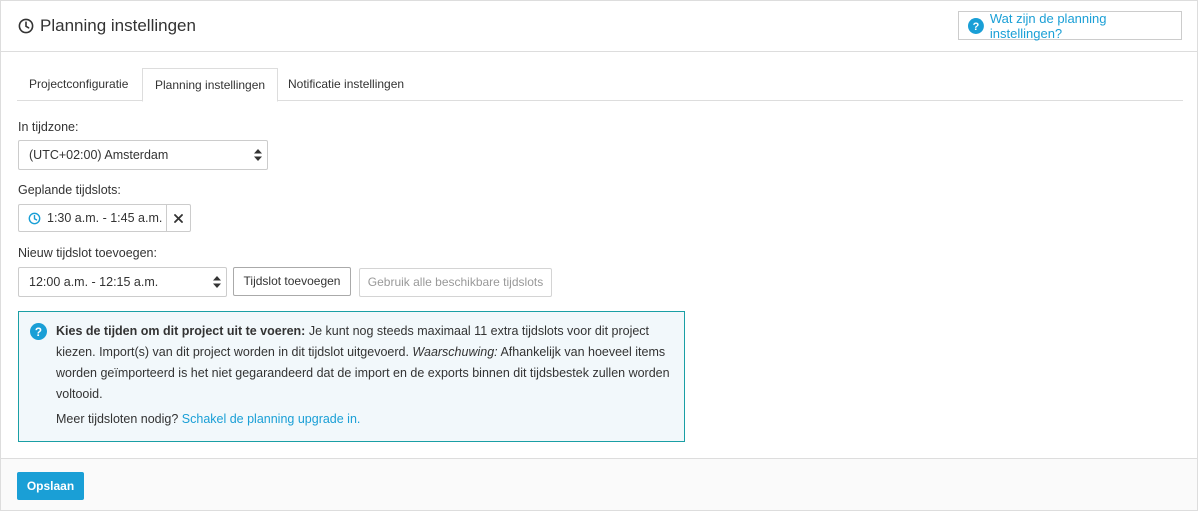 Image resolution: width=1198 pixels, height=511 pixels. Describe the element at coordinates (99, 155) in the screenshot. I see `timezone-select-value: (UTC+02:00) Amsterdam` at that location.